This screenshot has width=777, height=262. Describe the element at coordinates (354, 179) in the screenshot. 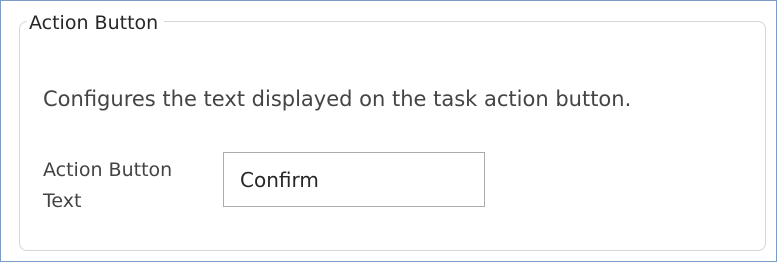

I see `action-button-text-input` at that location.